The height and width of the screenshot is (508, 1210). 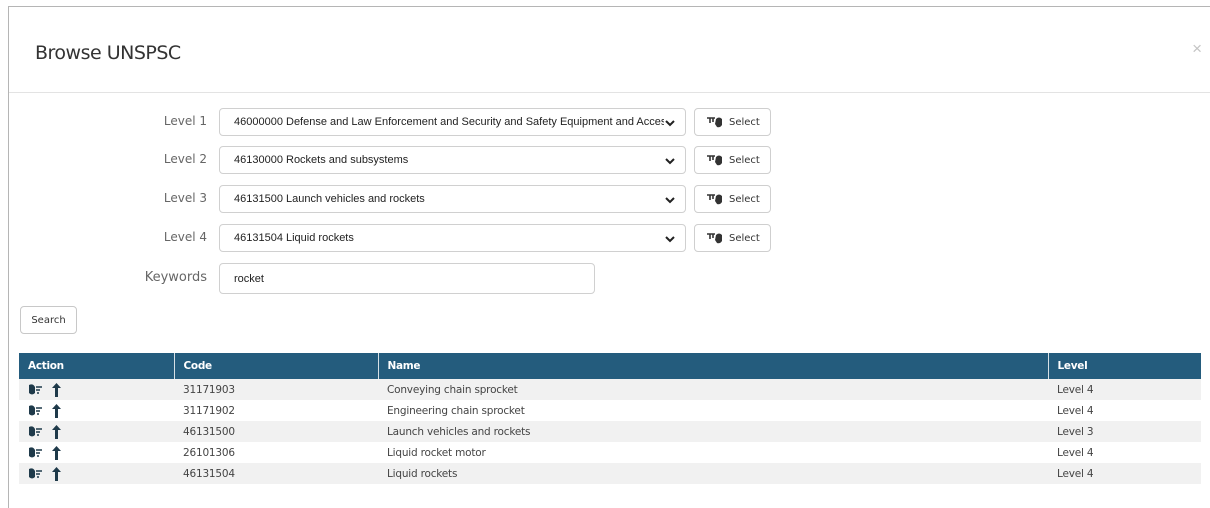 What do you see at coordinates (407, 278) in the screenshot?
I see `keywords-input` at bounding box center [407, 278].